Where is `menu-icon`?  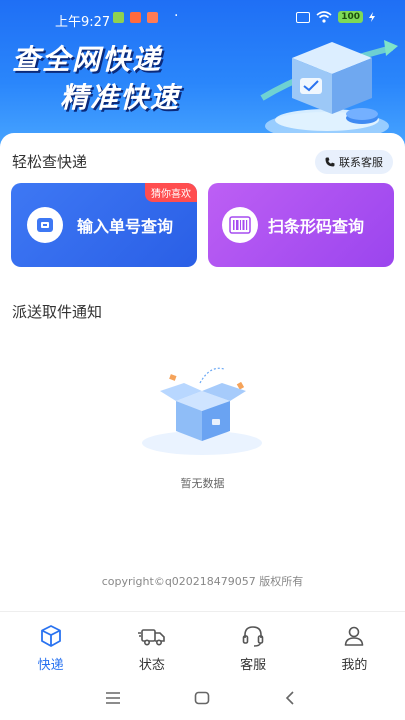
menu-icon is located at coordinates (113, 698).